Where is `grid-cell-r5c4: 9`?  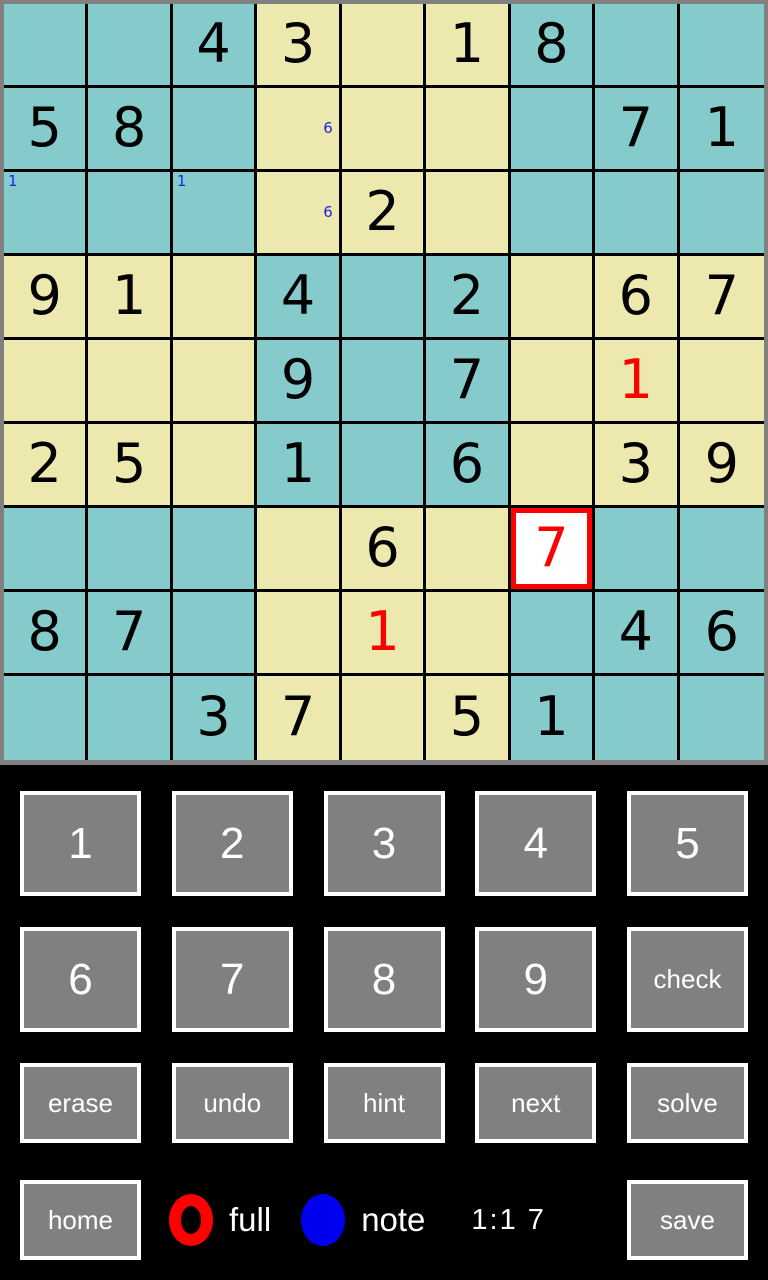
grid-cell-r5c4: 9 is located at coordinates (299, 382).